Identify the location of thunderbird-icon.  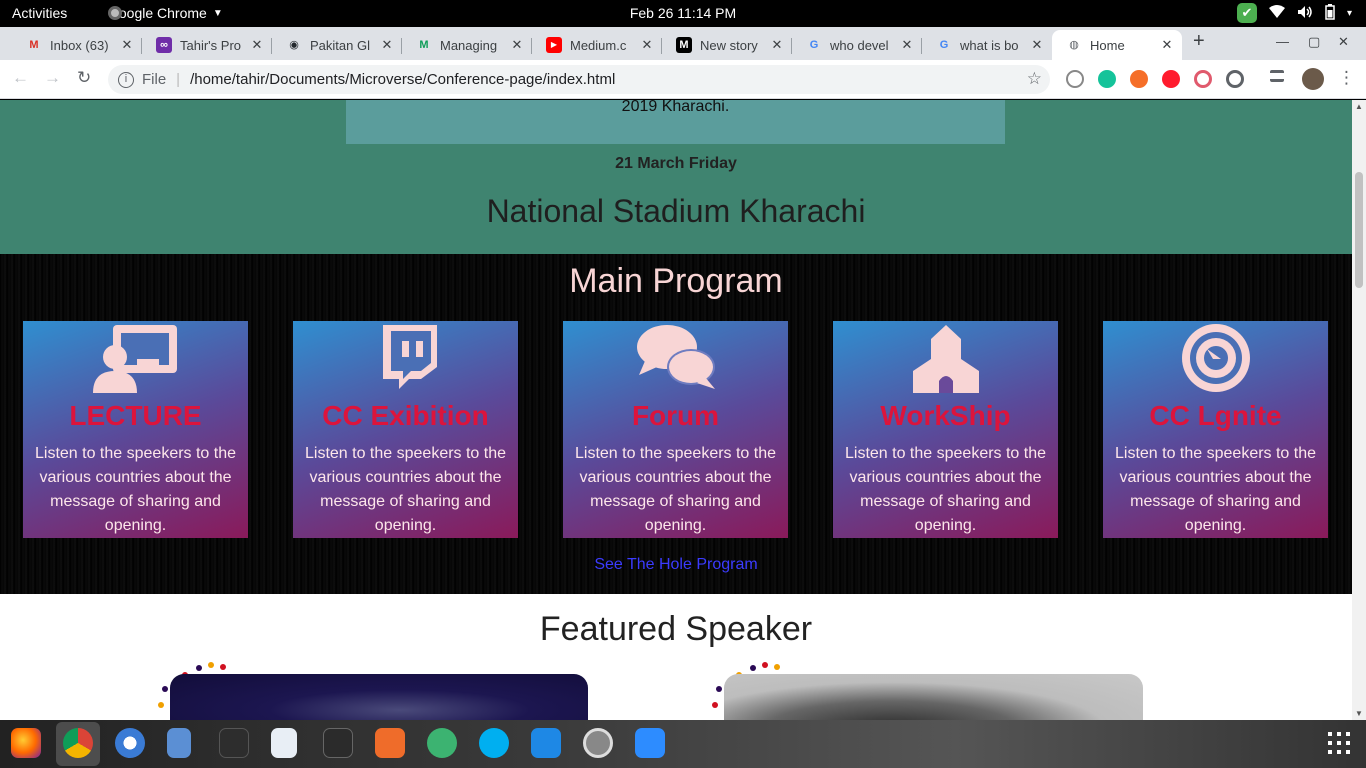
(130, 743).